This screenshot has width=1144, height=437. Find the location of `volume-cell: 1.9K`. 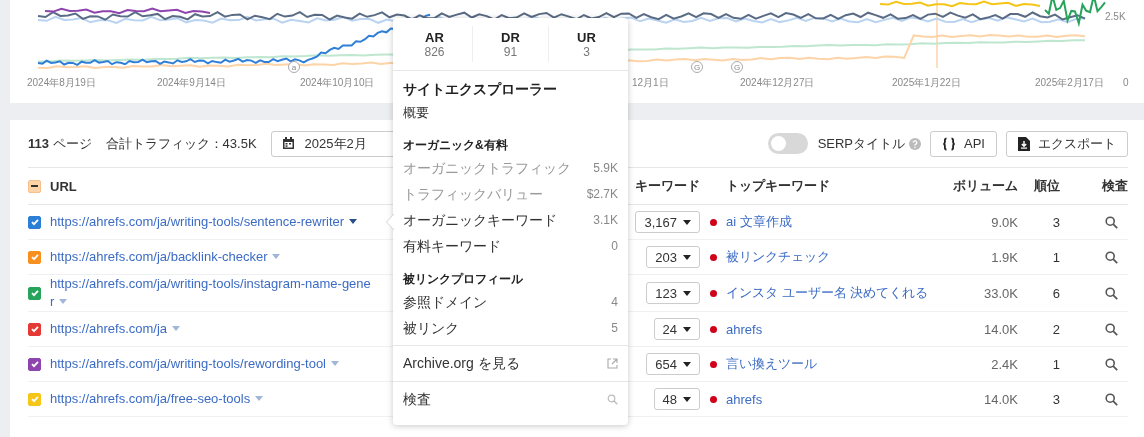

volume-cell: 1.9K is located at coordinates (1004, 257).